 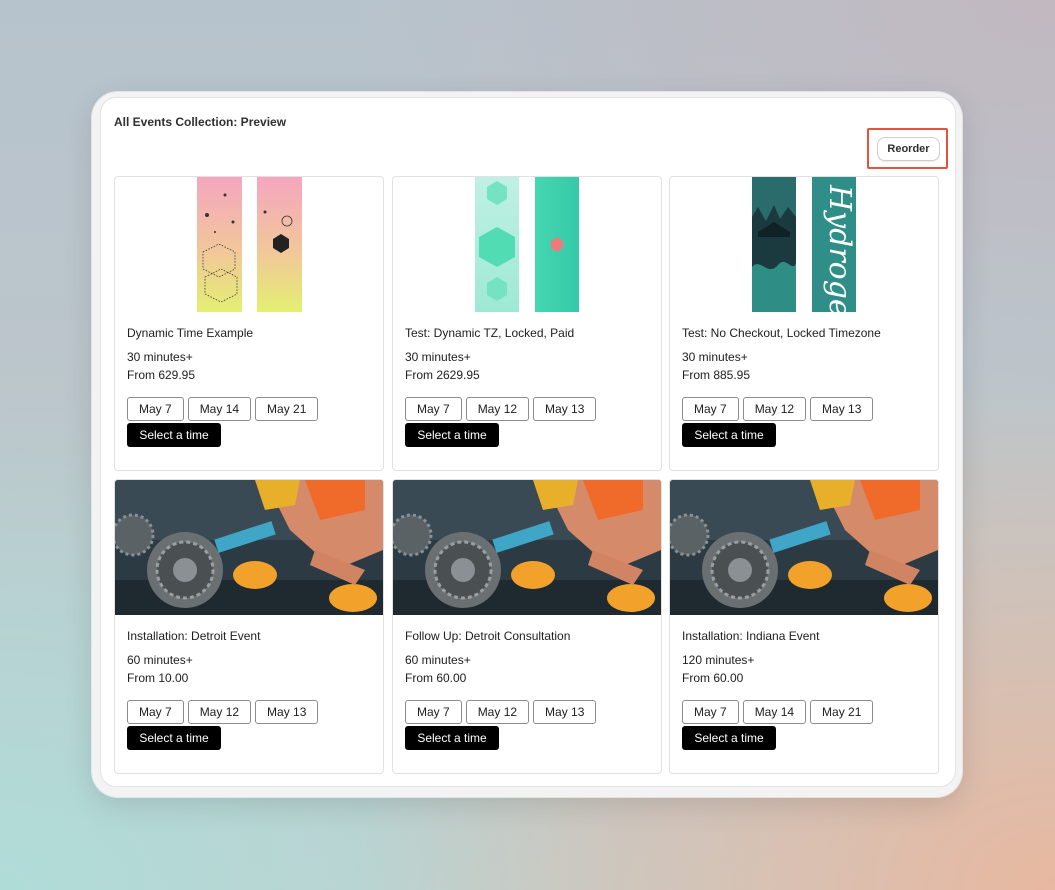 What do you see at coordinates (839, 248) in the screenshot?
I see `hydrogen-script-text: Hydrogen` at bounding box center [839, 248].